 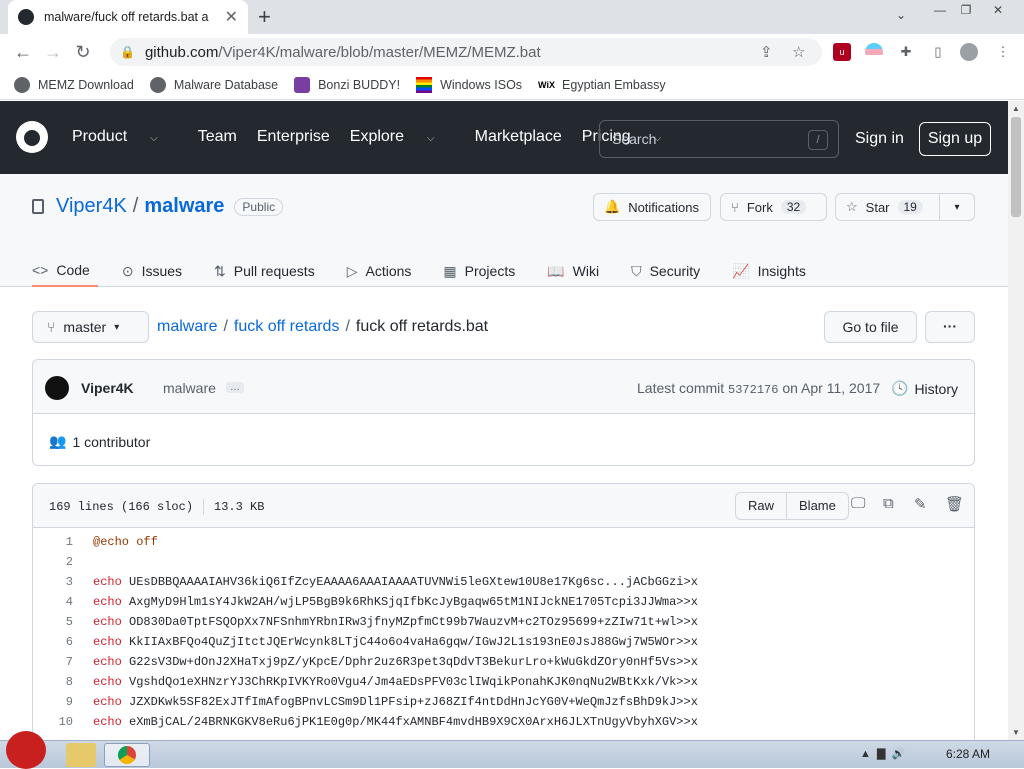 What do you see at coordinates (773, 207) in the screenshot?
I see `fork-button: ⑂ Fork 32` at bounding box center [773, 207].